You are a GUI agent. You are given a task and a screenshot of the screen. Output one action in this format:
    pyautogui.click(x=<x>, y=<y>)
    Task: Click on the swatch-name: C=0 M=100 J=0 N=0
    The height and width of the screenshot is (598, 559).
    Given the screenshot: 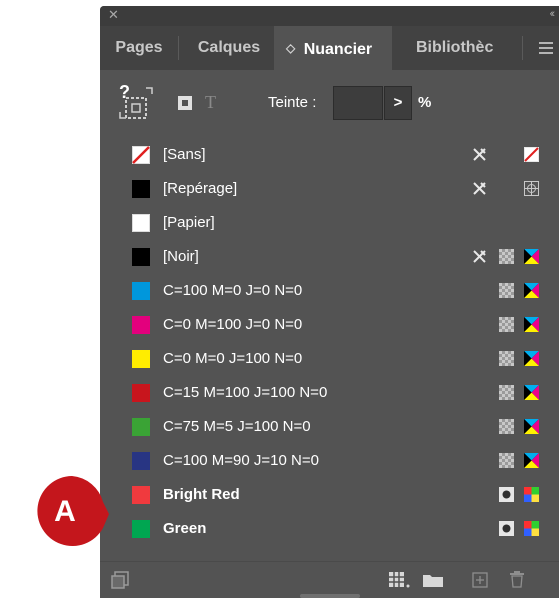 What is the action you would take?
    pyautogui.click(x=233, y=324)
    